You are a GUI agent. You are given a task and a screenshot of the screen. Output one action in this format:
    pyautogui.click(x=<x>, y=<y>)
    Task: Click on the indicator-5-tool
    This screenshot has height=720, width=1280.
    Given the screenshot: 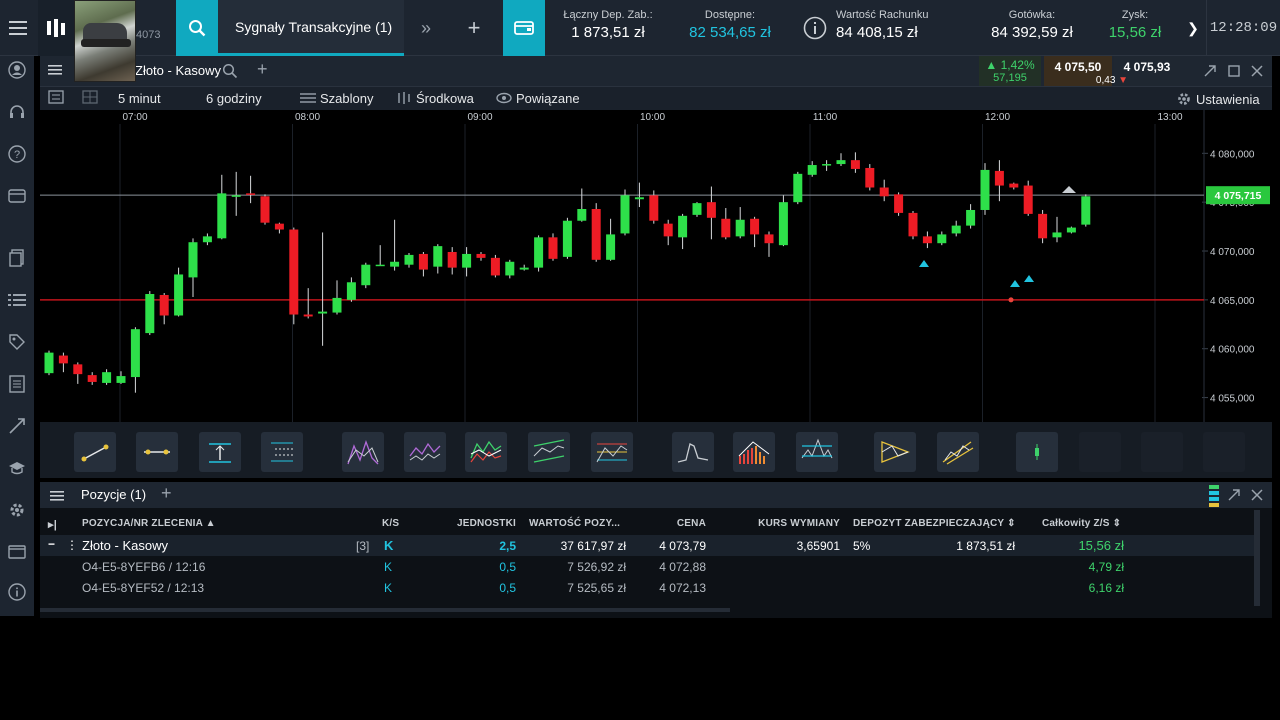 What is the action you would take?
    pyautogui.click(x=612, y=452)
    